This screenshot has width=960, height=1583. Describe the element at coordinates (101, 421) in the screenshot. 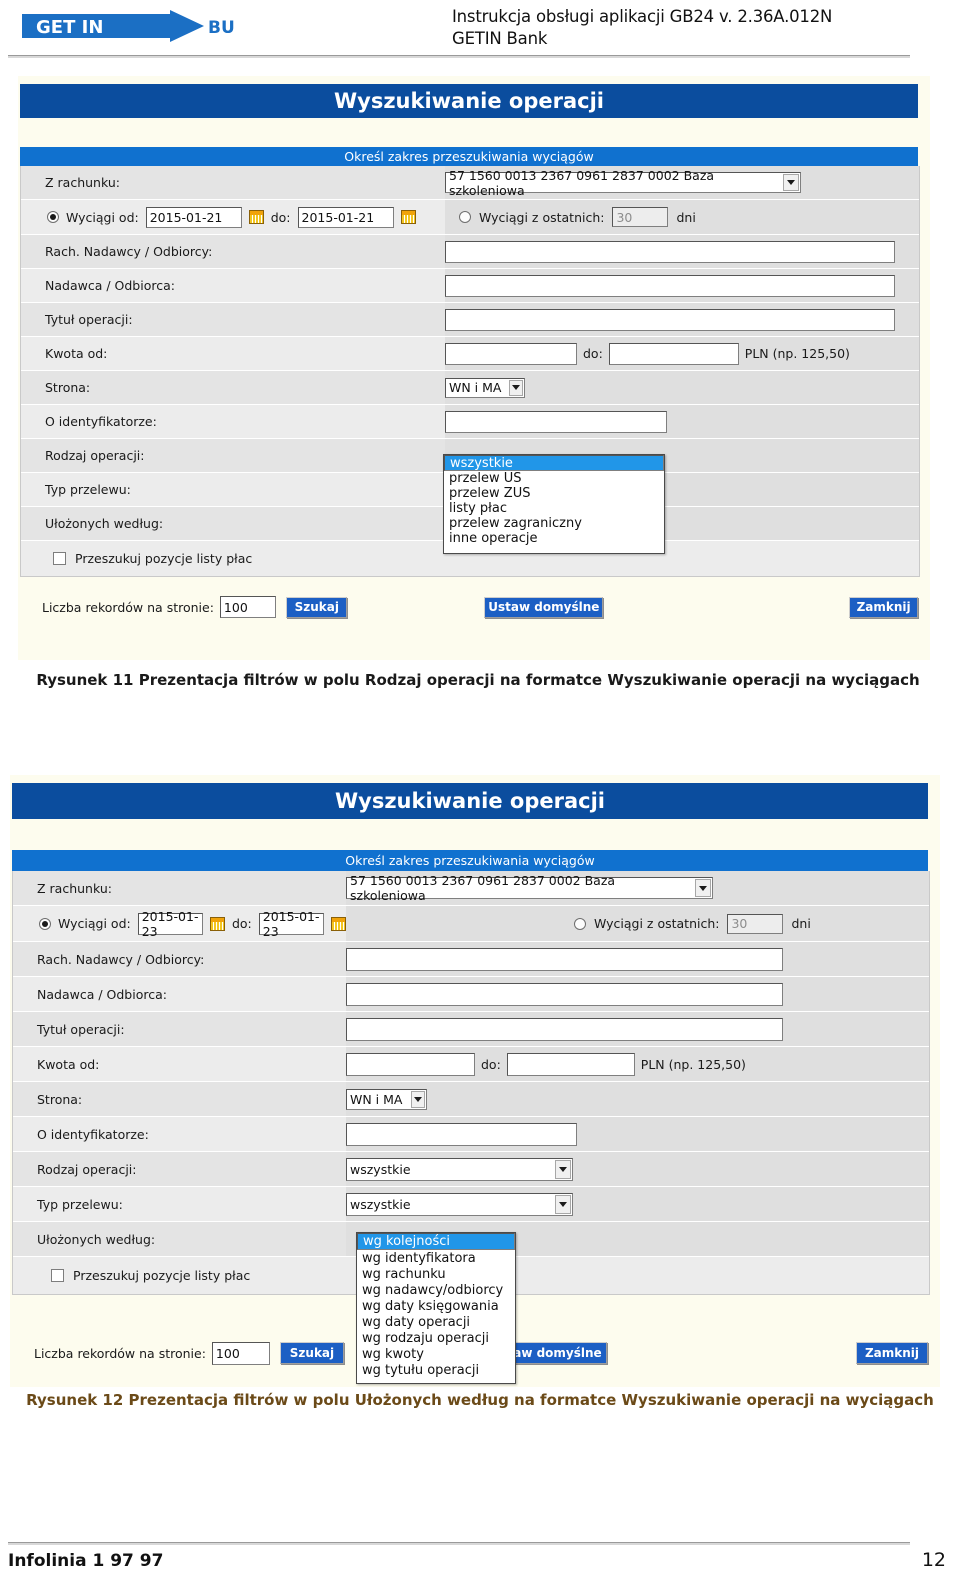

I see `label-identifier-1: O identyfikatorze:` at that location.